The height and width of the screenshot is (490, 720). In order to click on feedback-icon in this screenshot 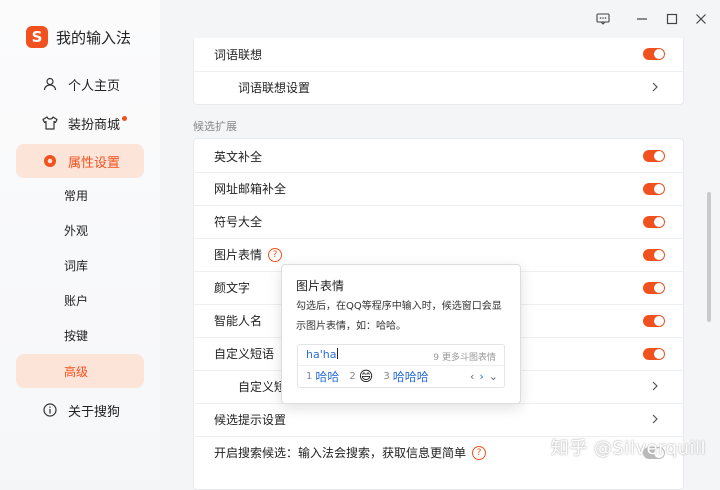, I will do `click(603, 19)`.